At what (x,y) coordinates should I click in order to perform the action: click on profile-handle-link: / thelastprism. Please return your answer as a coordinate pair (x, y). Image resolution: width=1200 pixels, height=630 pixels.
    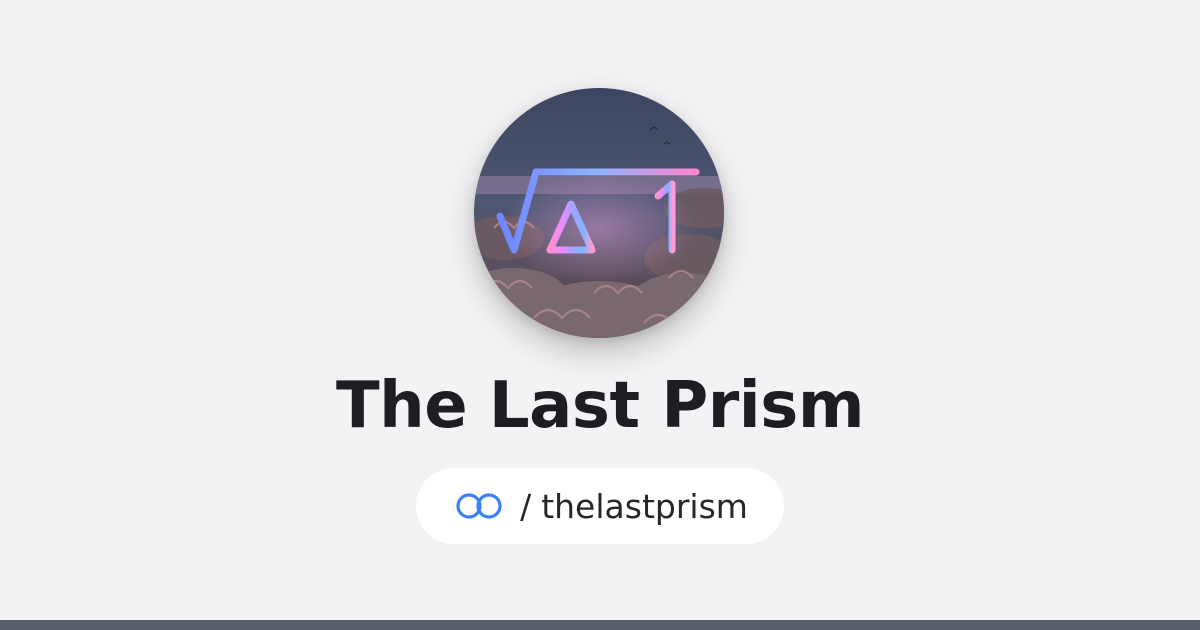
    Looking at the image, I should click on (600, 506).